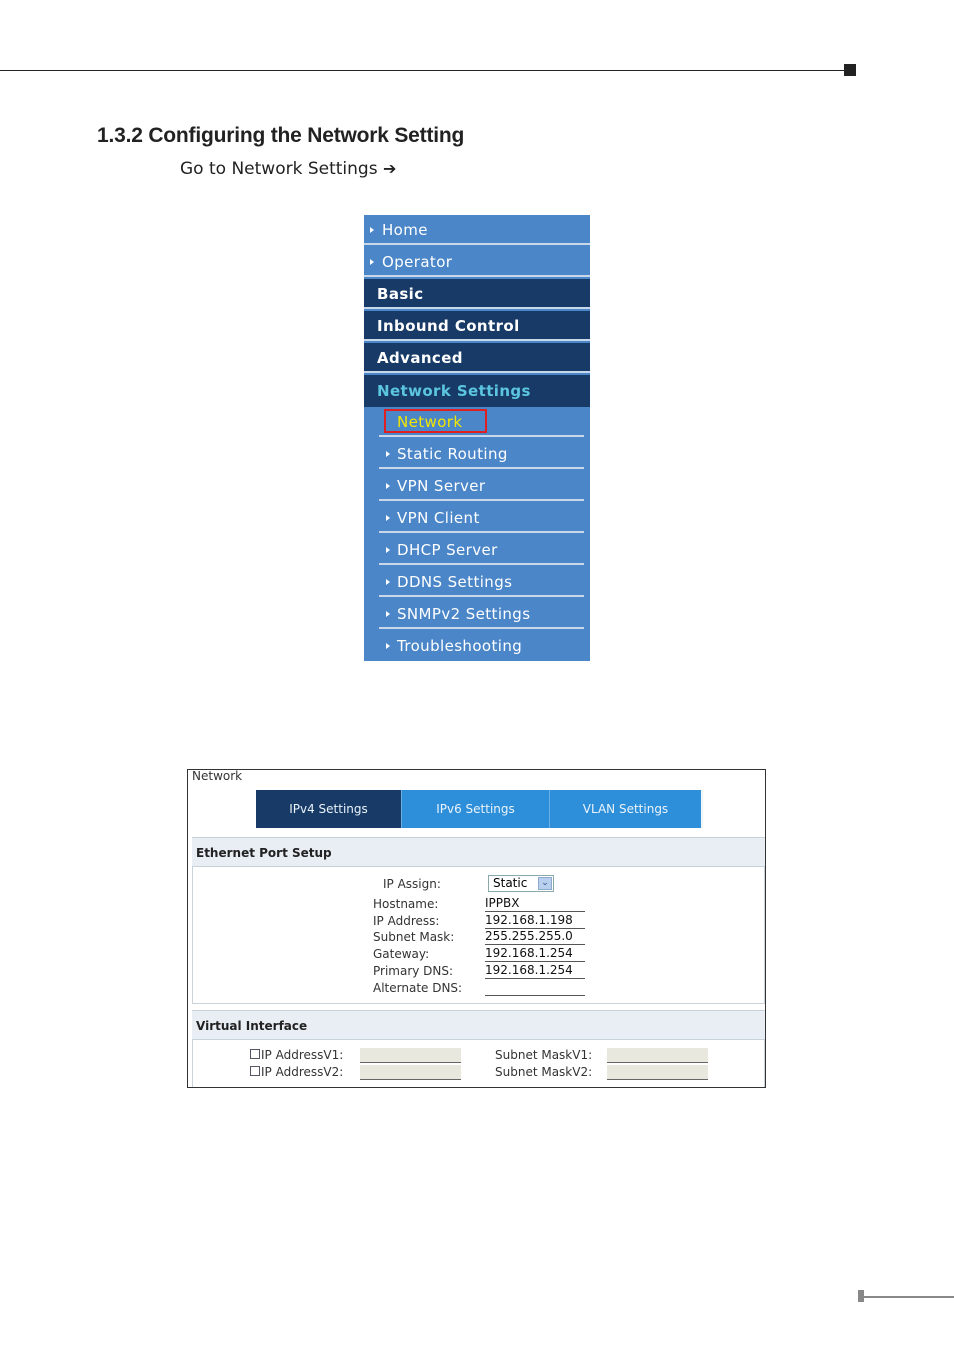  Describe the element at coordinates (425, 70) in the screenshot. I see `header-rule` at that location.